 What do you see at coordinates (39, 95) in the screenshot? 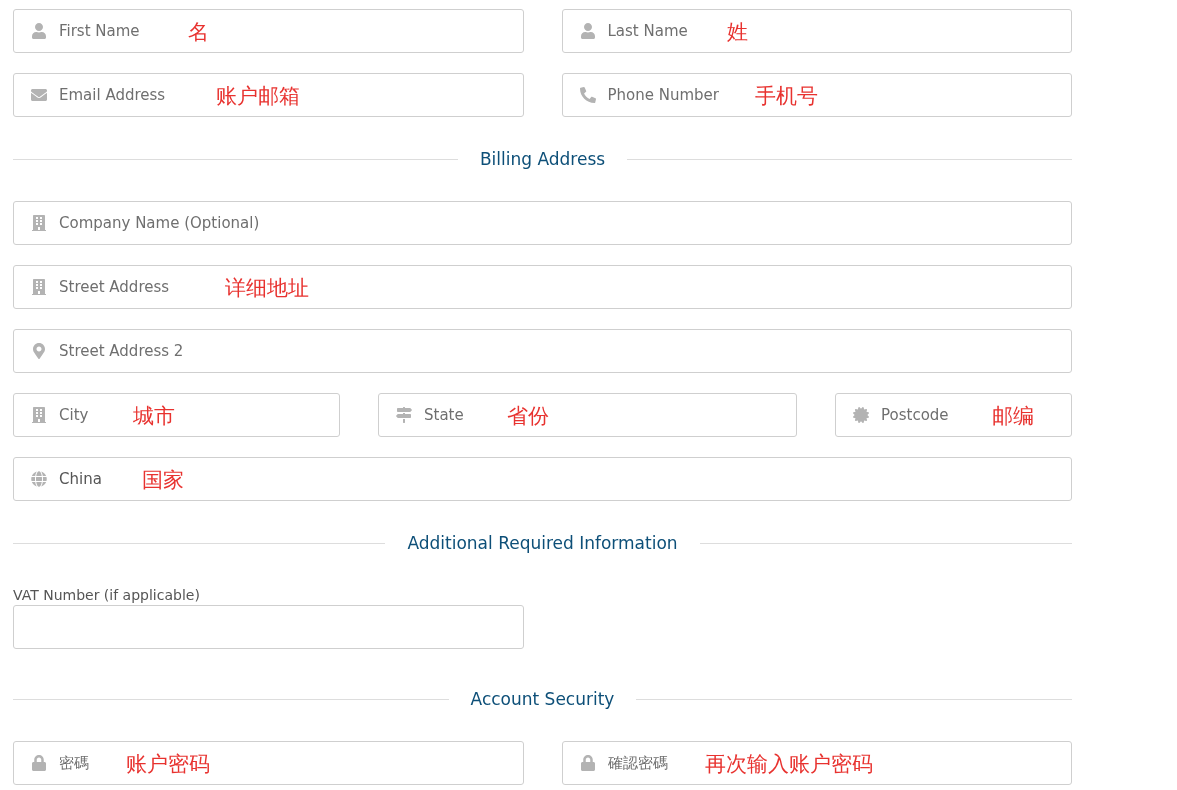
I see `envelope-icon` at bounding box center [39, 95].